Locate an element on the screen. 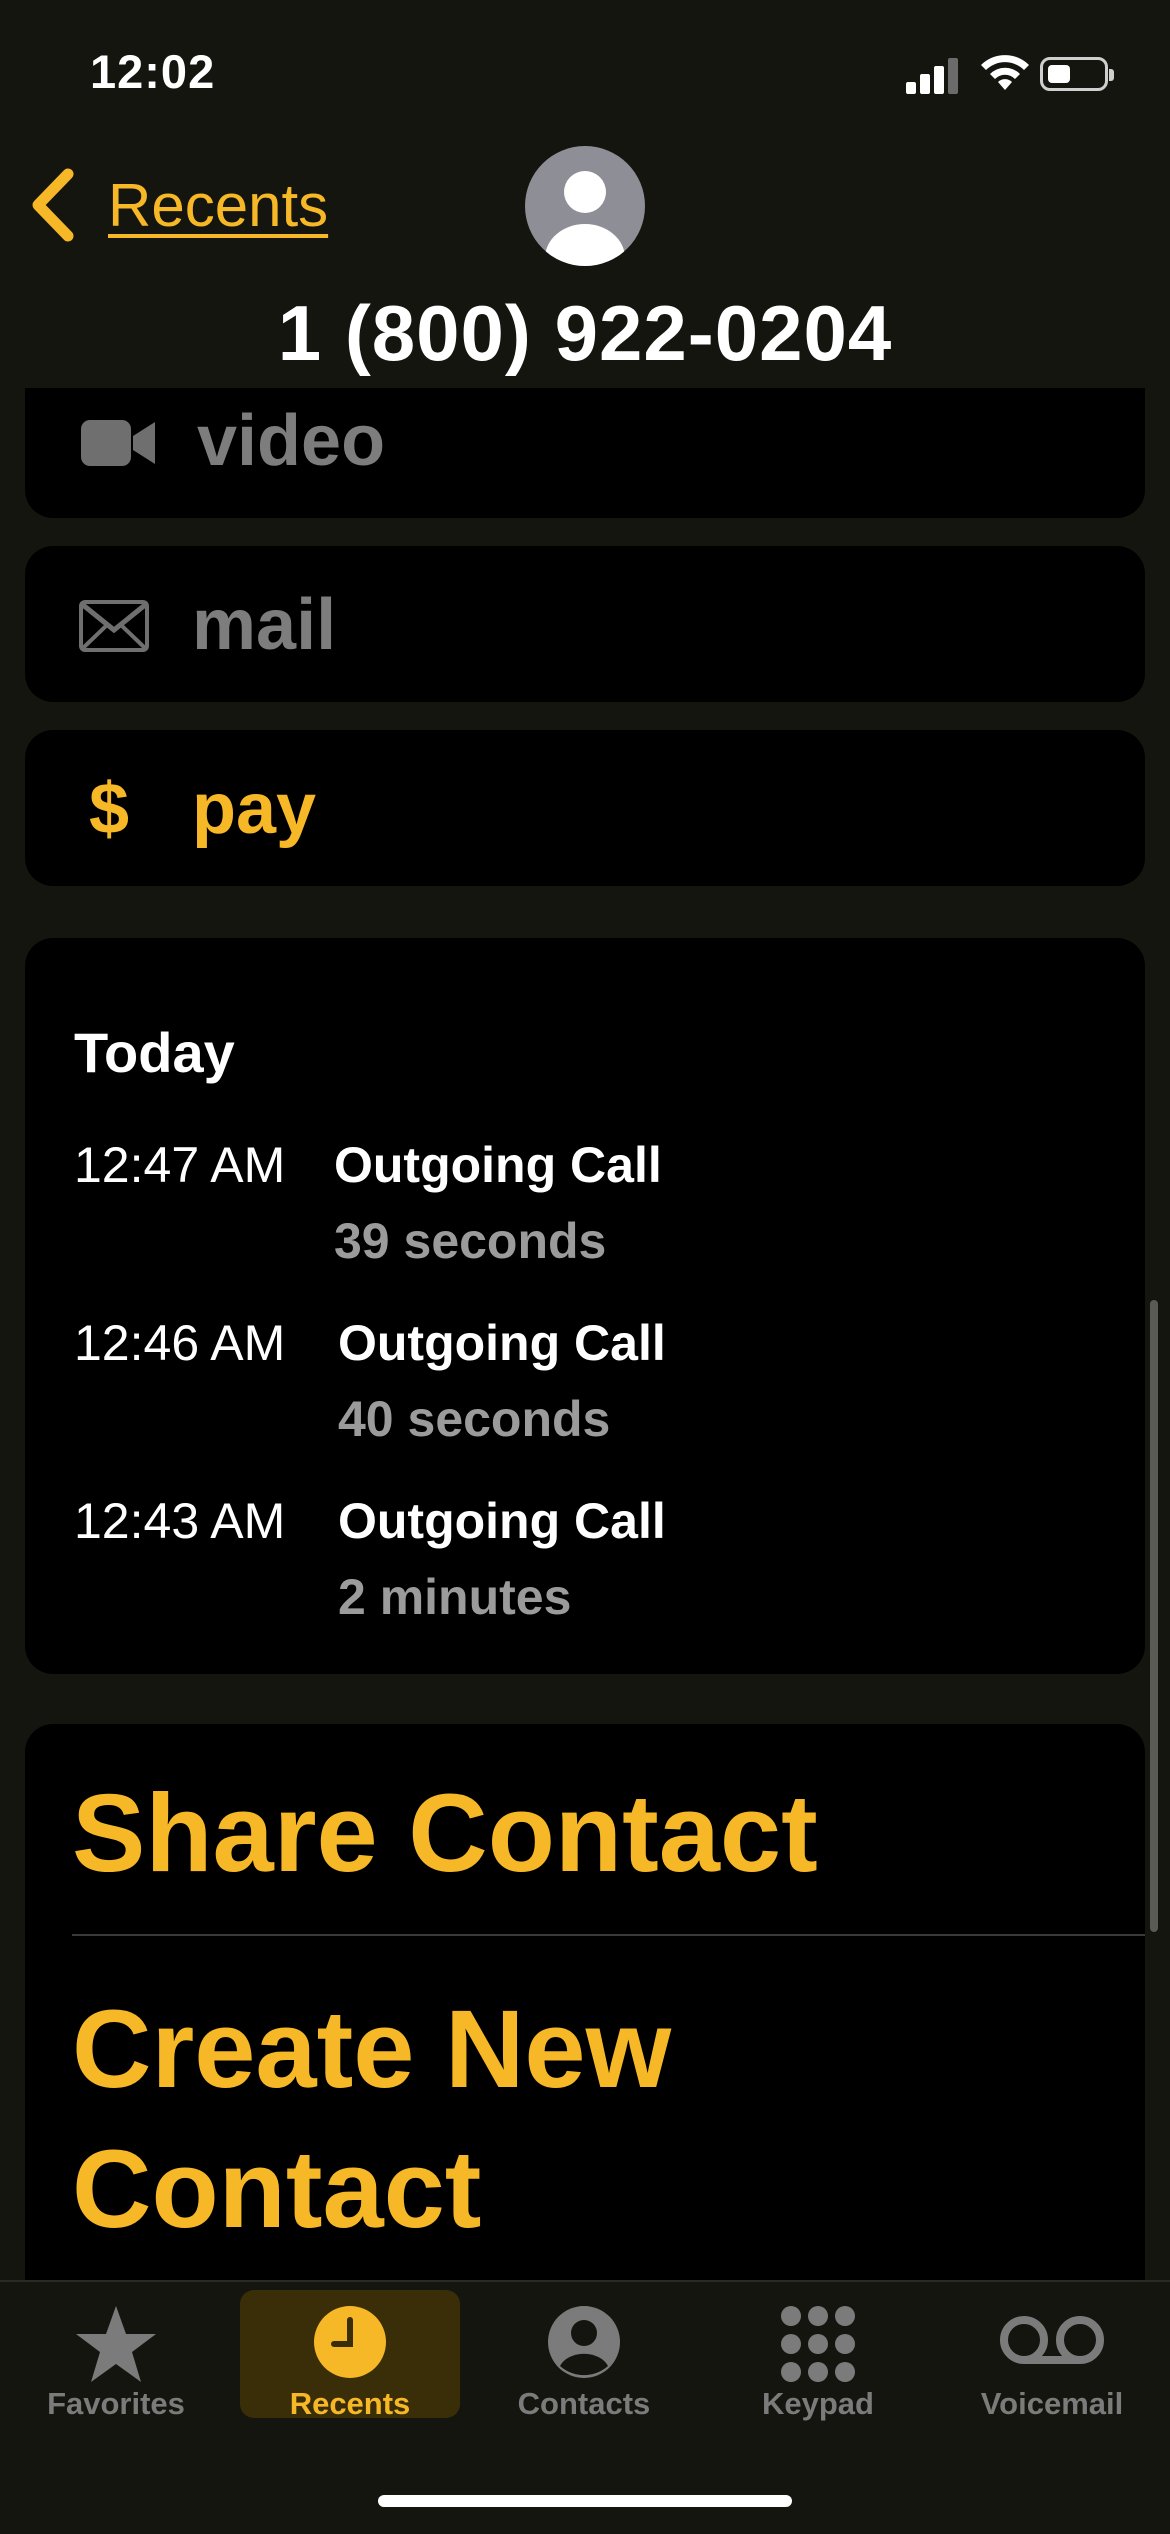 Image resolution: width=1170 pixels, height=2534 pixels. tab-label: Voicemail is located at coordinates (1052, 2403).